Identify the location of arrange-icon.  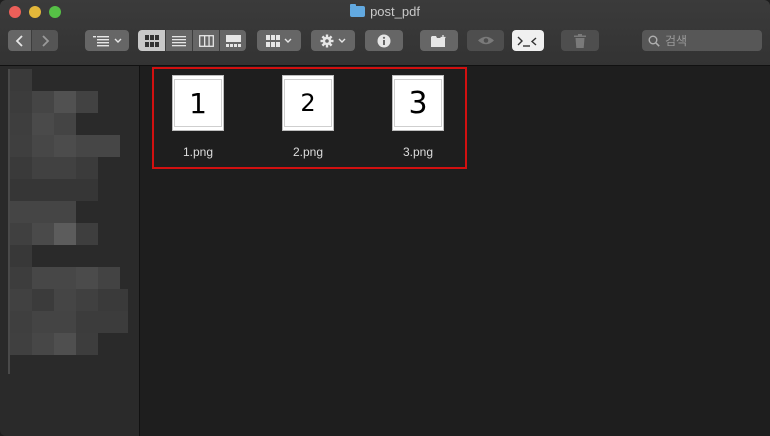
(273, 40).